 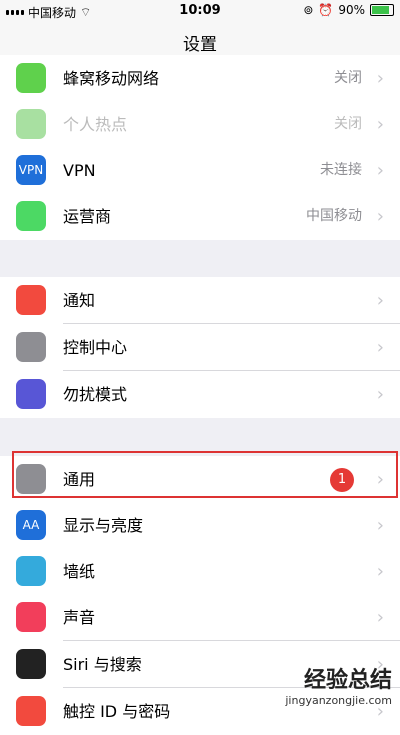 What do you see at coordinates (200, 216) in the screenshot?
I see `settings-row-3: 运营商 中国移动 ›` at bounding box center [200, 216].